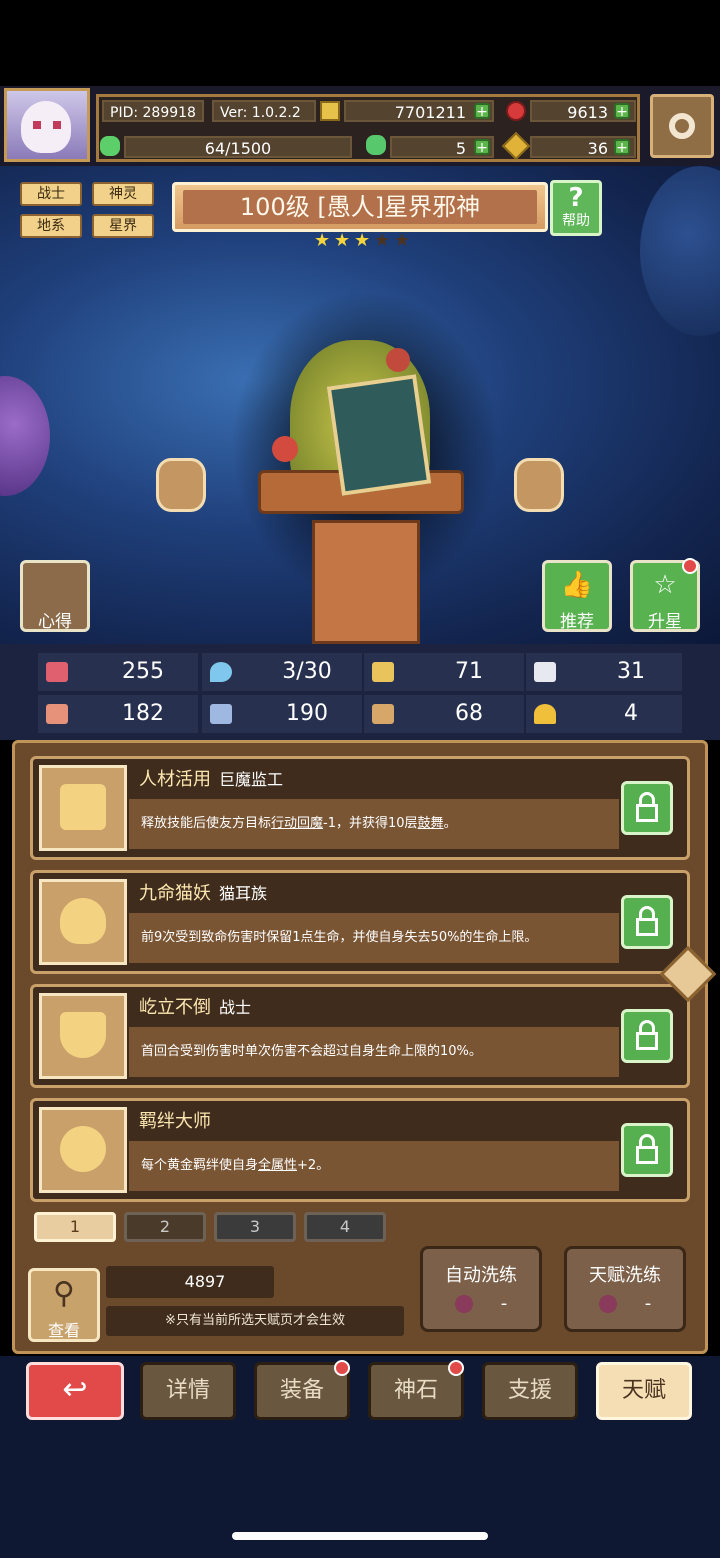 The image size is (720, 1558). What do you see at coordinates (277, 1165) in the screenshot?
I see `keyword-link: 全属性` at bounding box center [277, 1165].